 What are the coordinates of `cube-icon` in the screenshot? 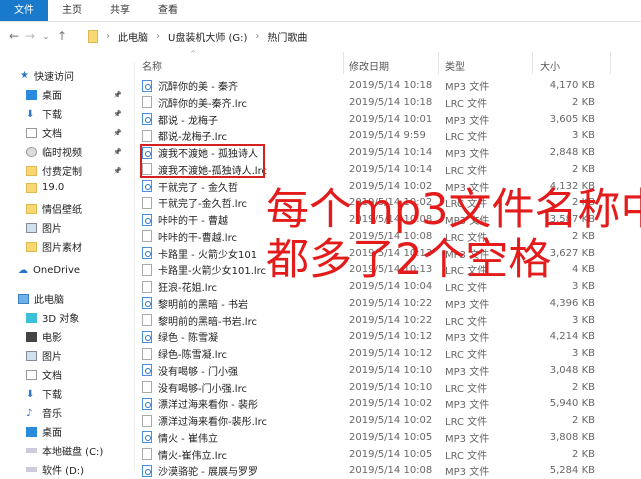 It's located at (31, 317).